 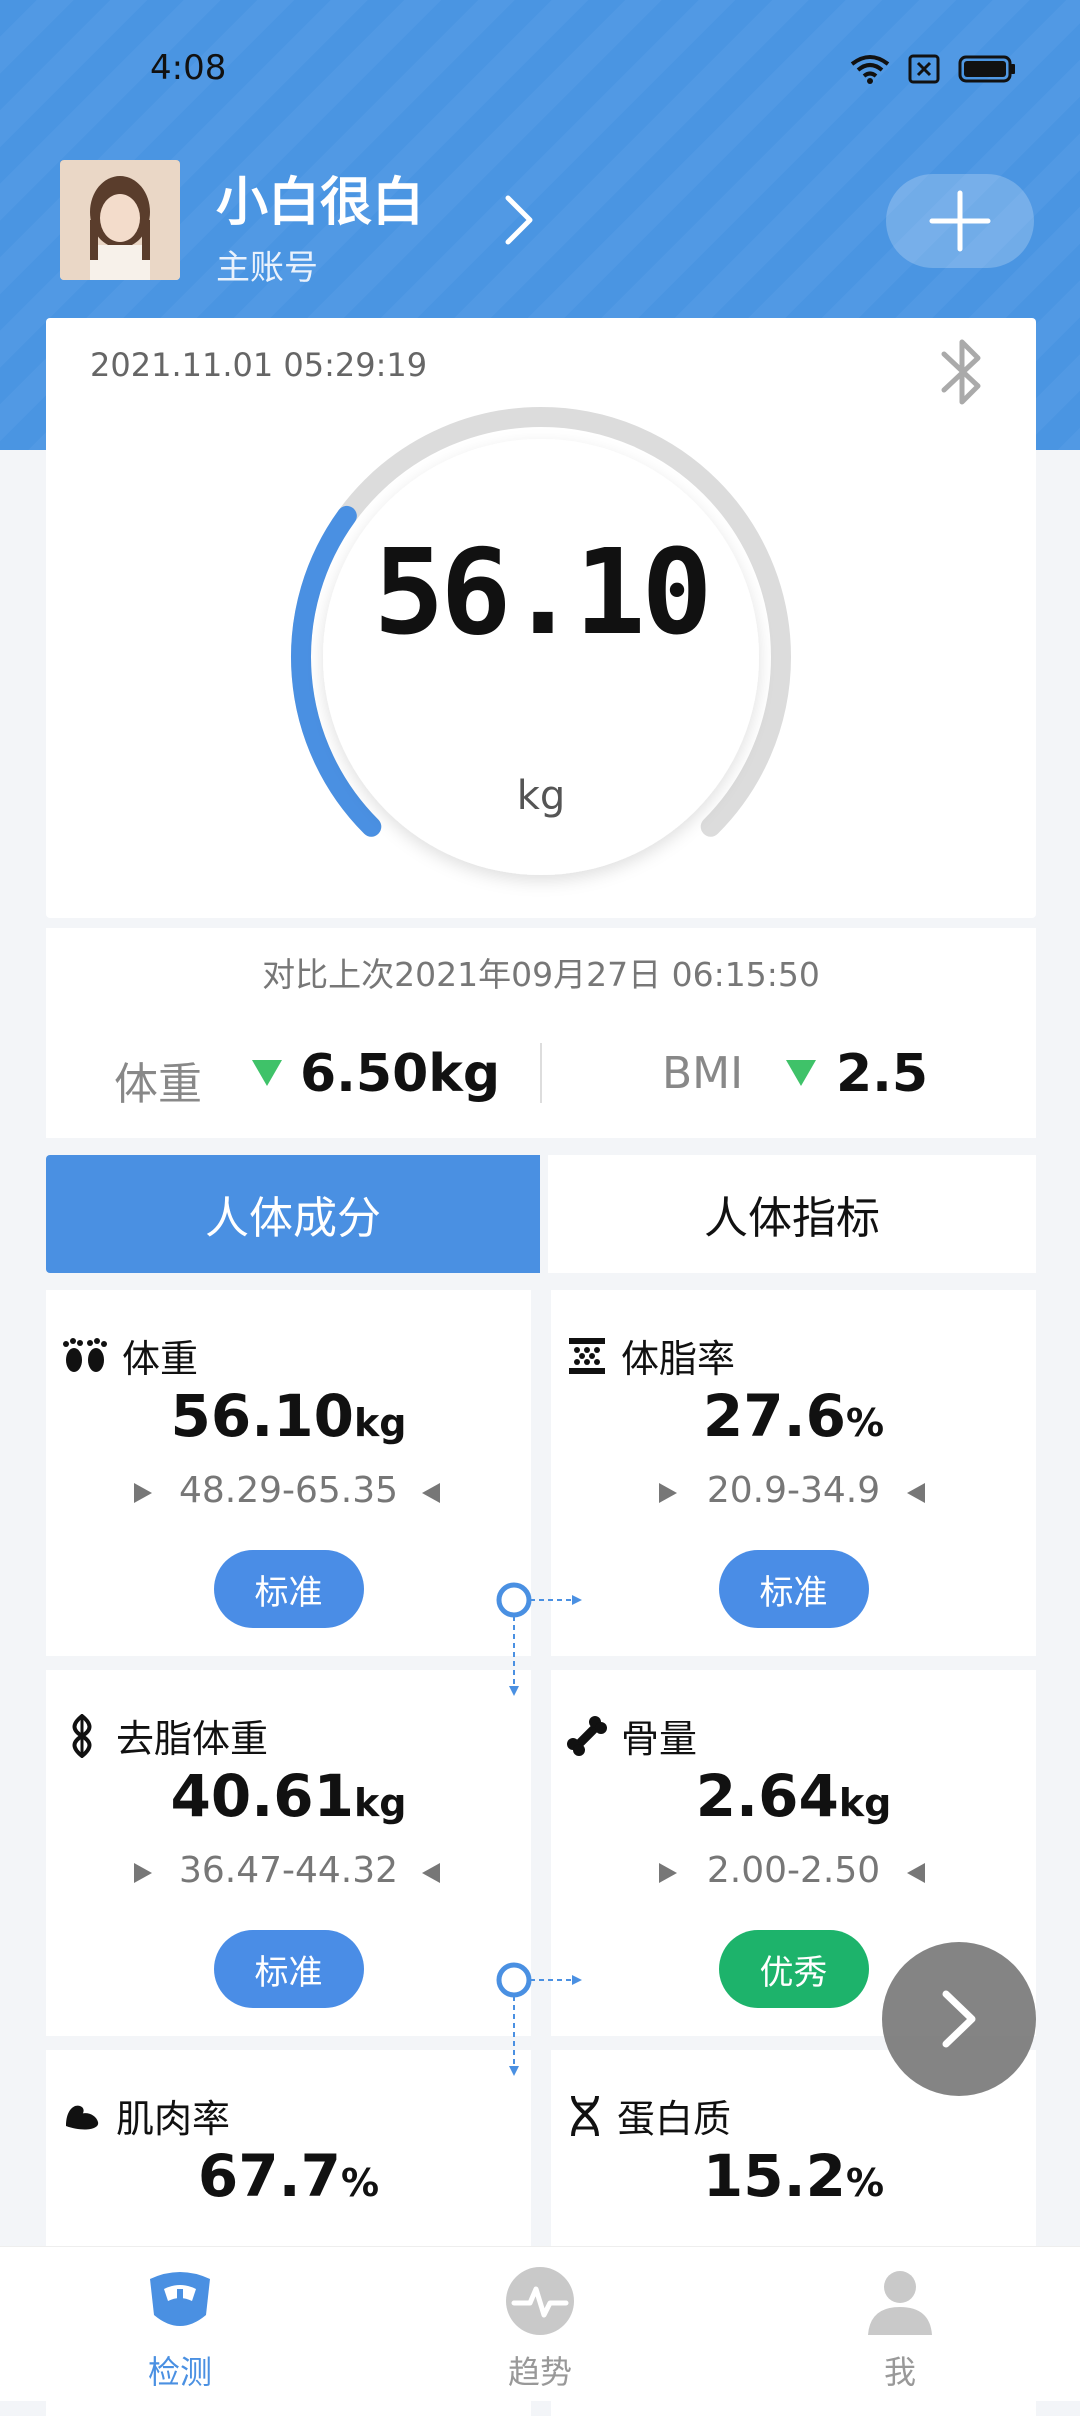 What do you see at coordinates (542, 592) in the screenshot?
I see `weight-value: 56.10` at bounding box center [542, 592].